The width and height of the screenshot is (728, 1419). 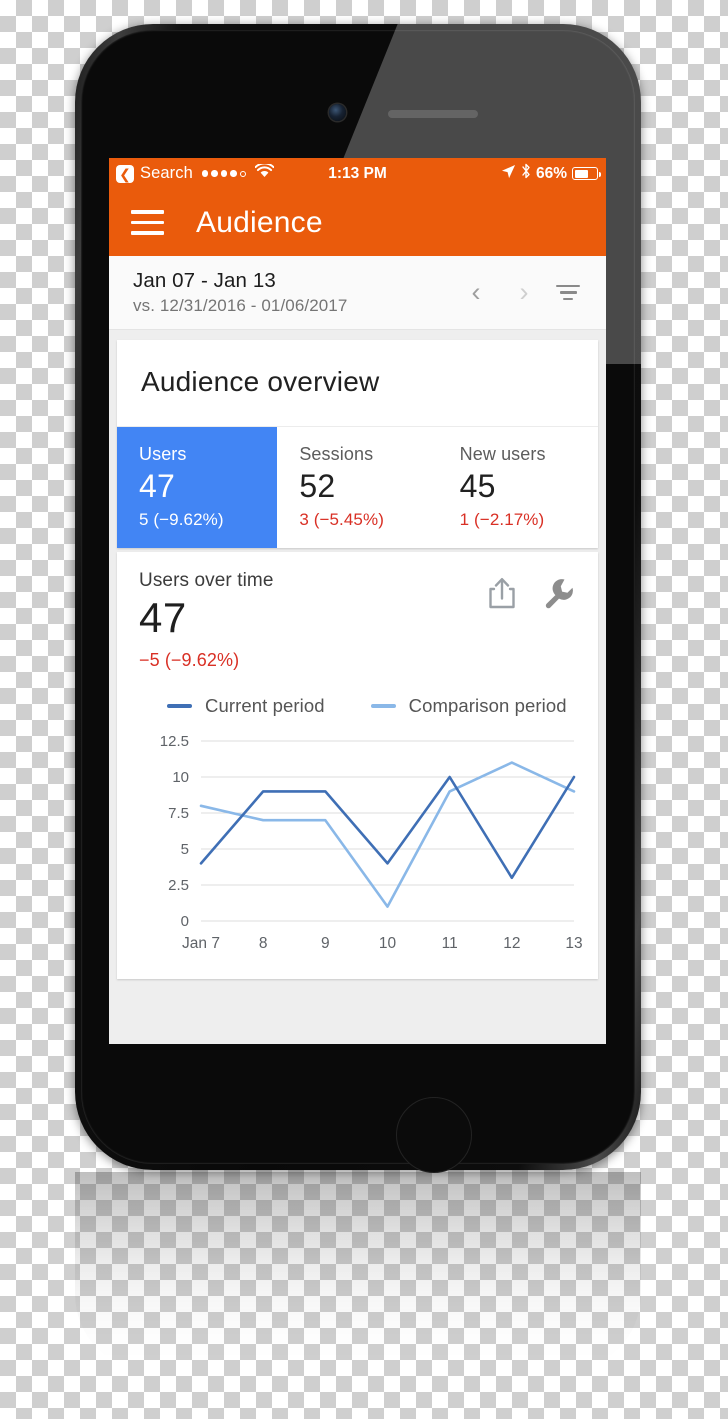 What do you see at coordinates (531, 592) in the screenshot?
I see `chart-actions` at bounding box center [531, 592].